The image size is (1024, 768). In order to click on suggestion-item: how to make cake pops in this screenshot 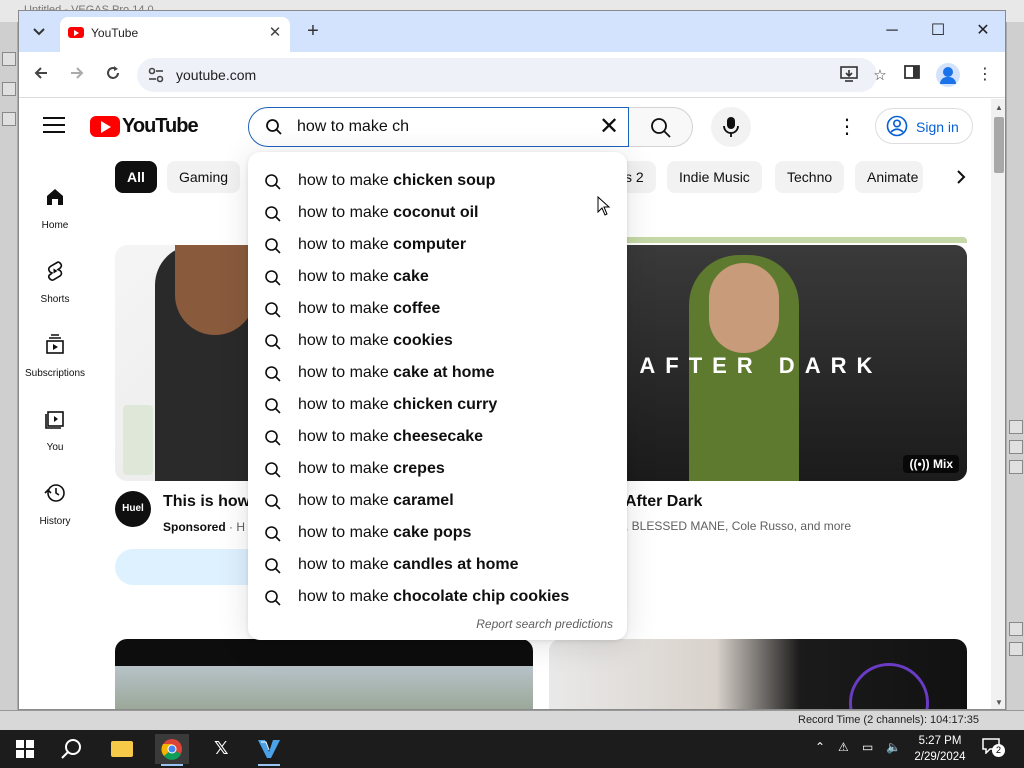, I will do `click(437, 534)`.